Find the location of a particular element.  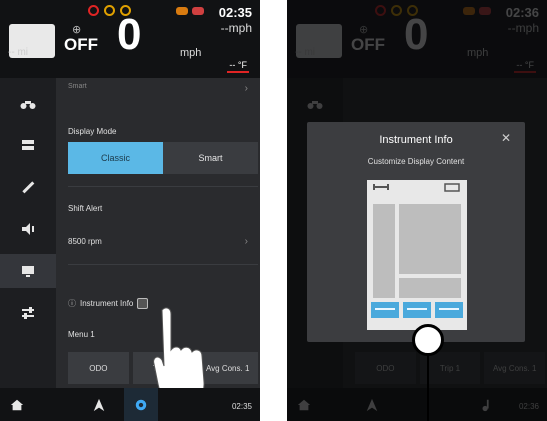

speaker-icon is located at coordinates (28, 229).